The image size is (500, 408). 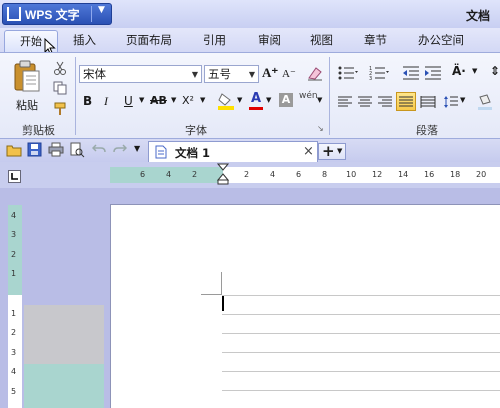 What do you see at coordinates (365, 102) in the screenshot?
I see `align-center-icon` at bounding box center [365, 102].